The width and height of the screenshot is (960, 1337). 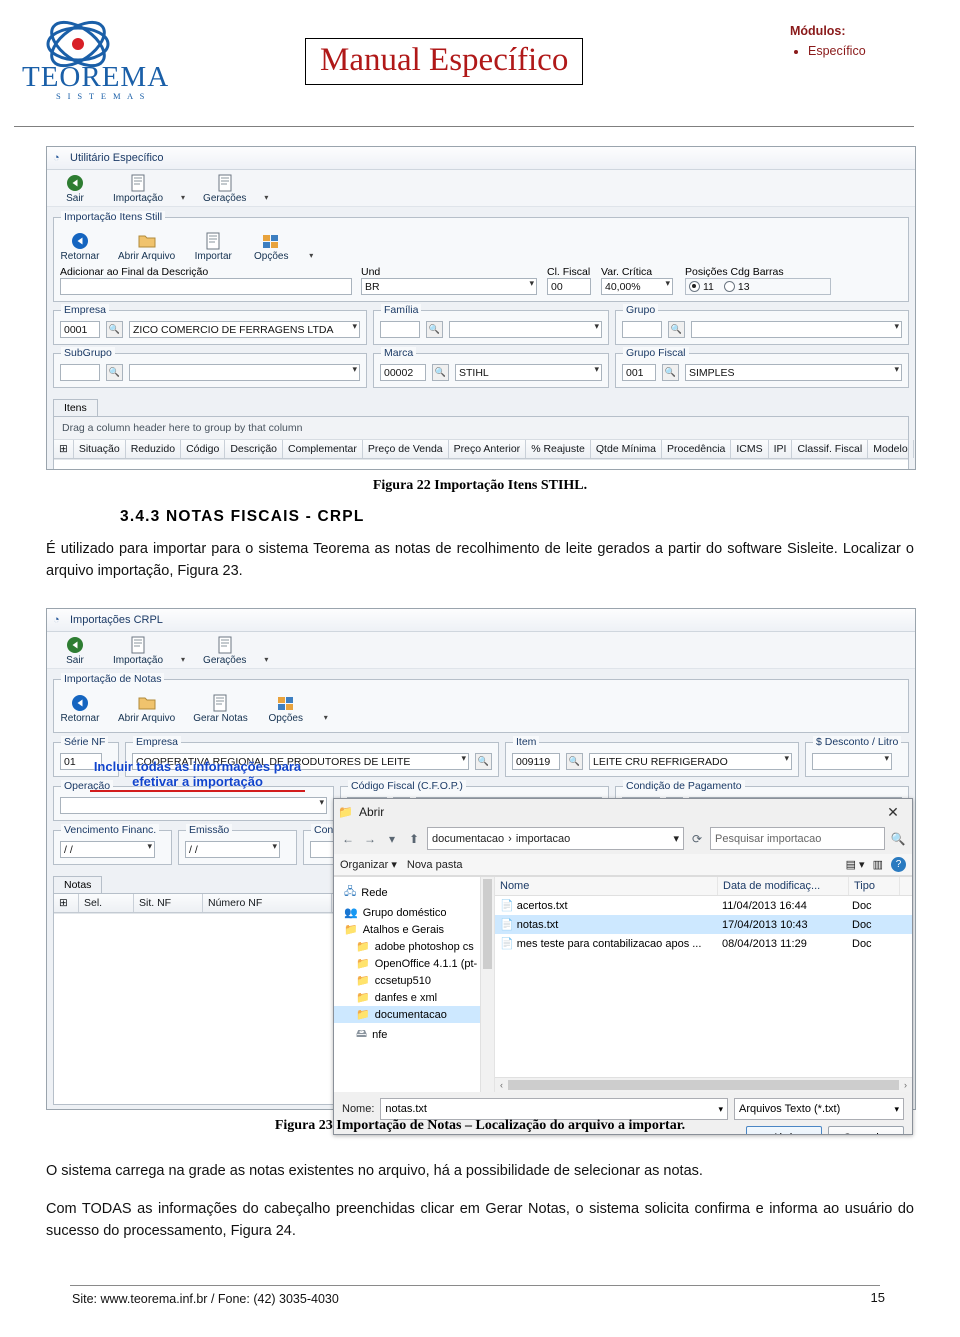 I want to click on file-pane-hscrollbar: ‹ ›, so click(x=703, y=1084).